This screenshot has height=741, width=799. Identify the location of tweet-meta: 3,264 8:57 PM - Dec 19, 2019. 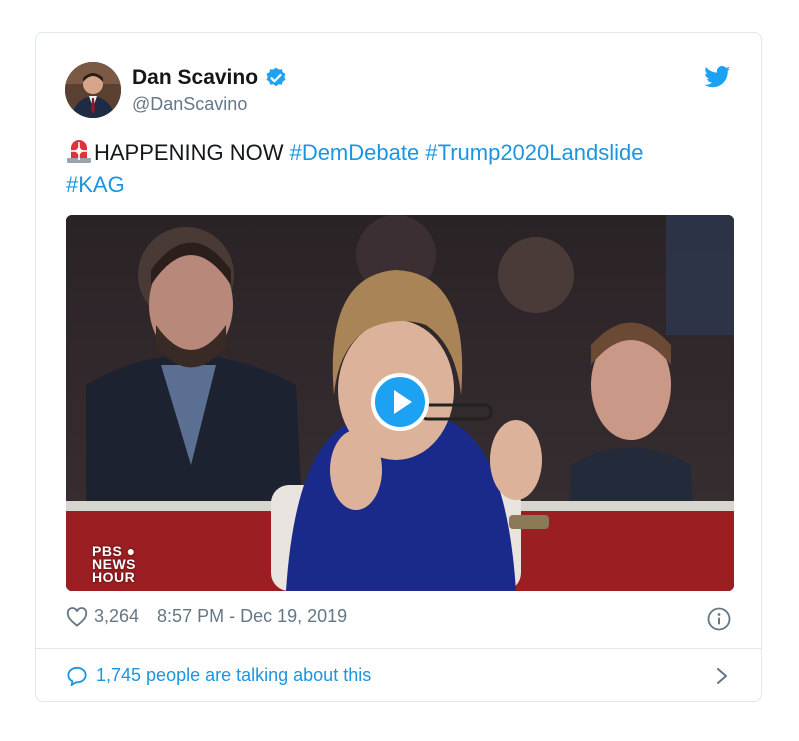
(206, 616).